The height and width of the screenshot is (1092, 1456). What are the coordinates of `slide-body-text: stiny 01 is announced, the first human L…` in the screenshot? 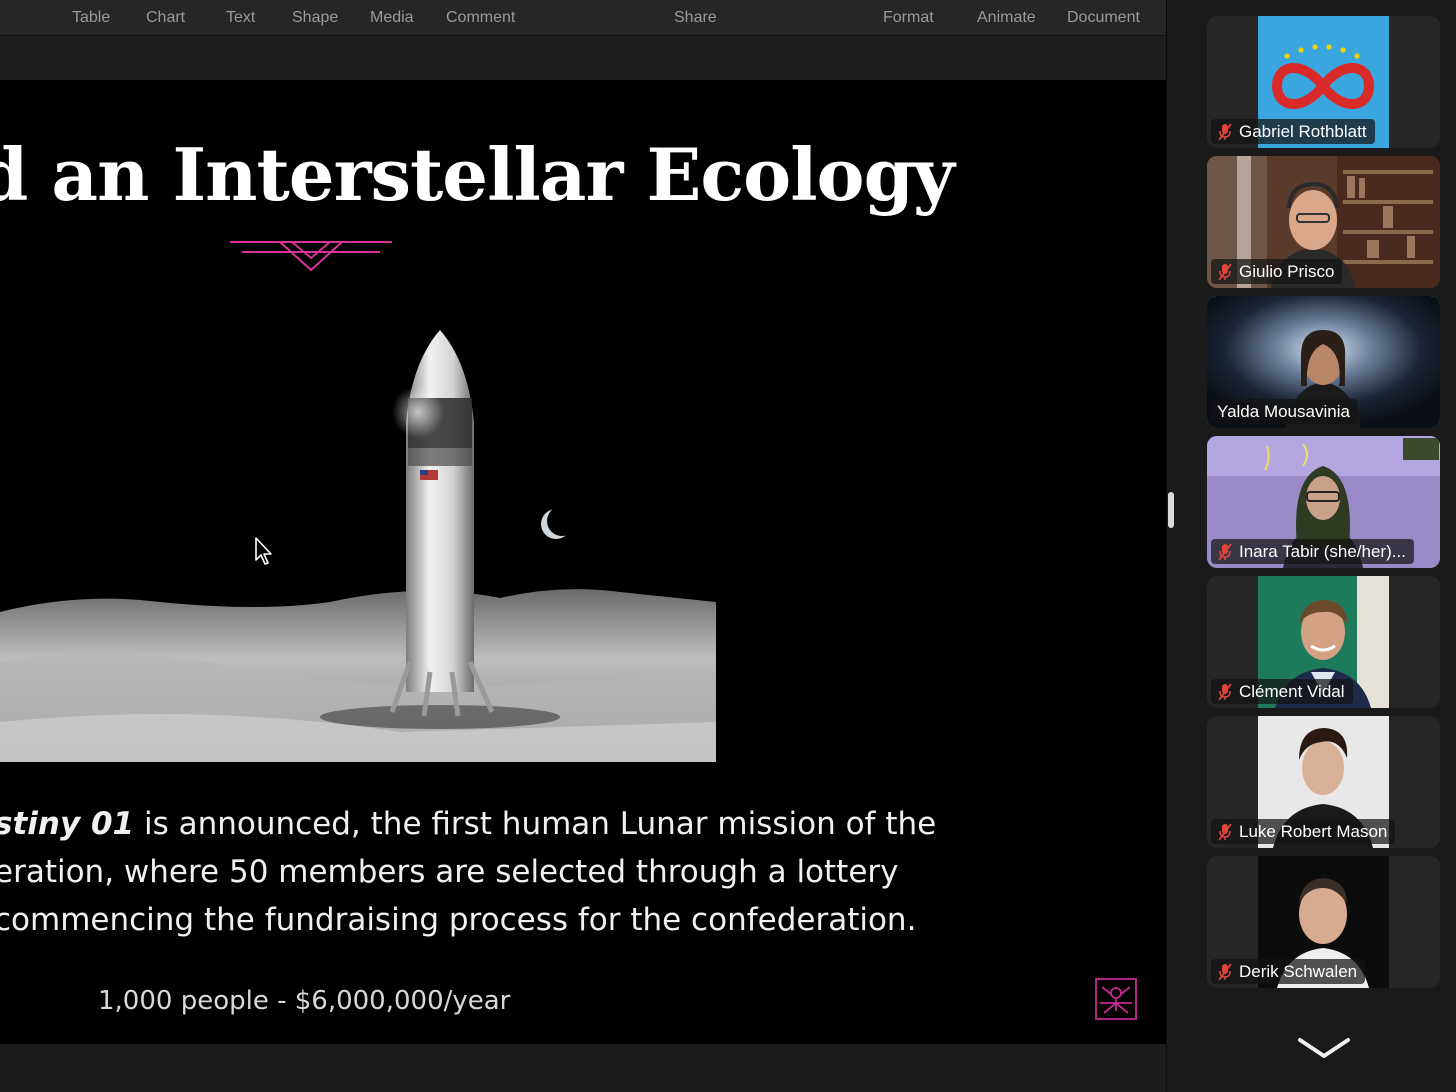 It's located at (477, 872).